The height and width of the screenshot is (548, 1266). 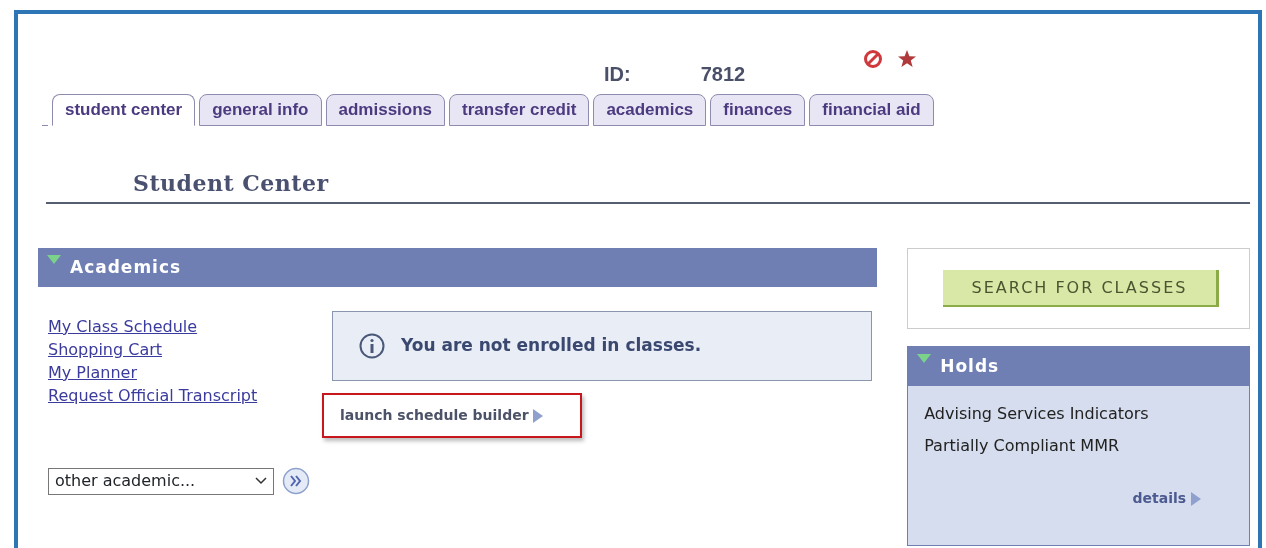 I want to click on tab: admissions, so click(x=385, y=110).